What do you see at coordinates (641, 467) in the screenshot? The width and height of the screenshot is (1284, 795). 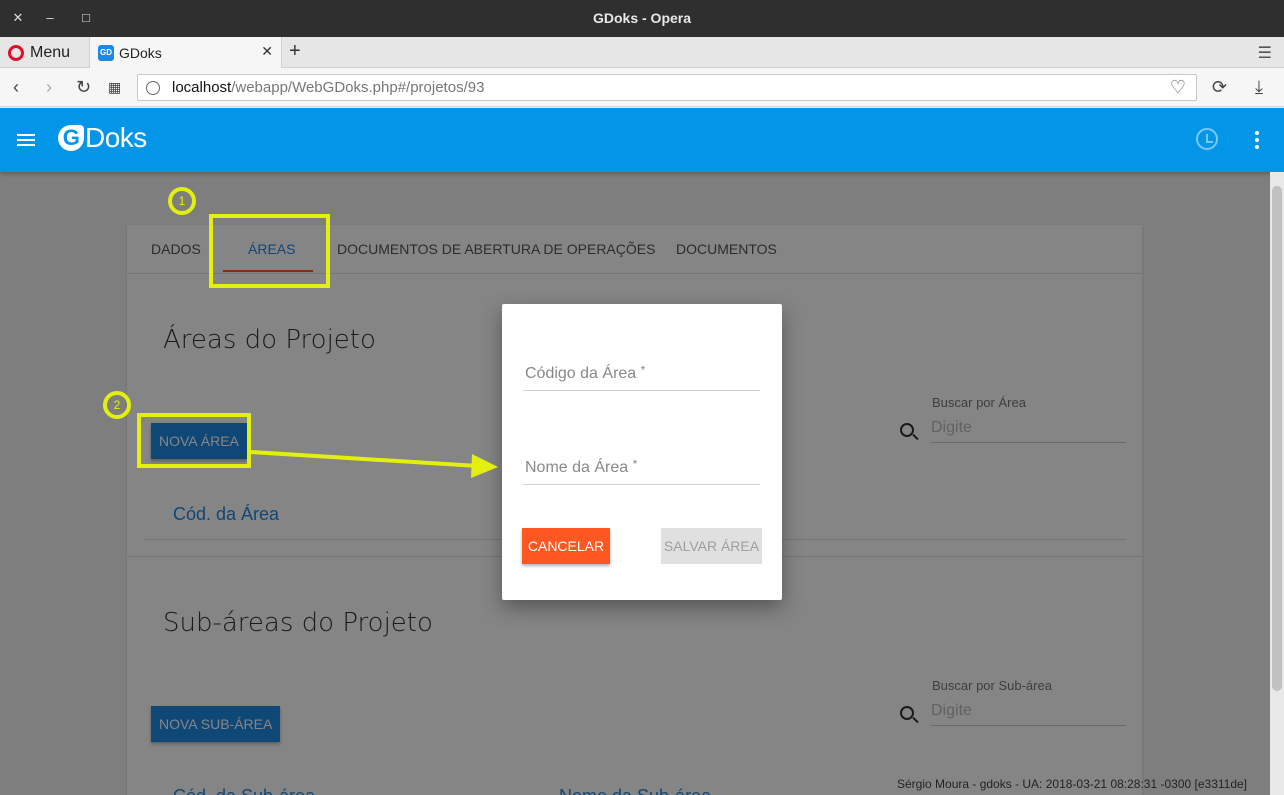 I see `nome-area-field: Nome da Área *` at bounding box center [641, 467].